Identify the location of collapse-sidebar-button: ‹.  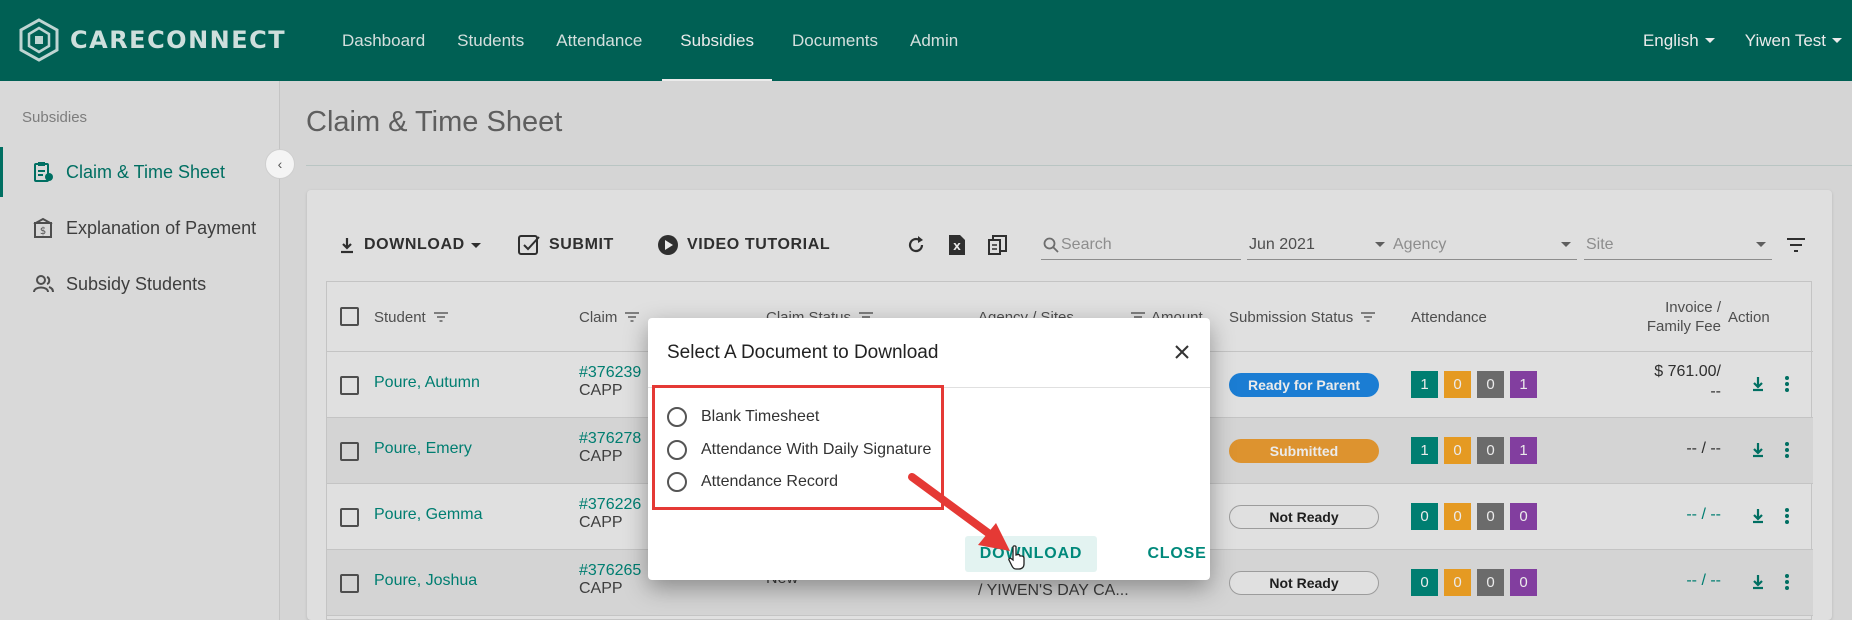
(280, 164).